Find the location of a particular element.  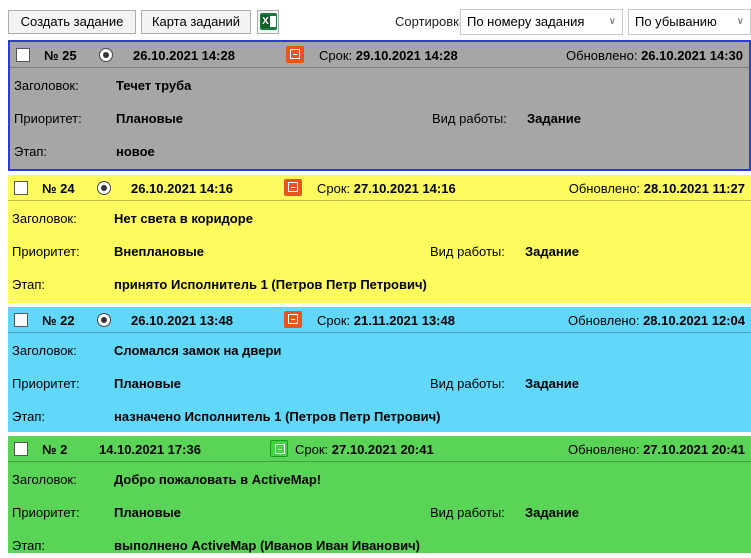

deadline-value: 27.10.2021 20:41 is located at coordinates (382, 449).